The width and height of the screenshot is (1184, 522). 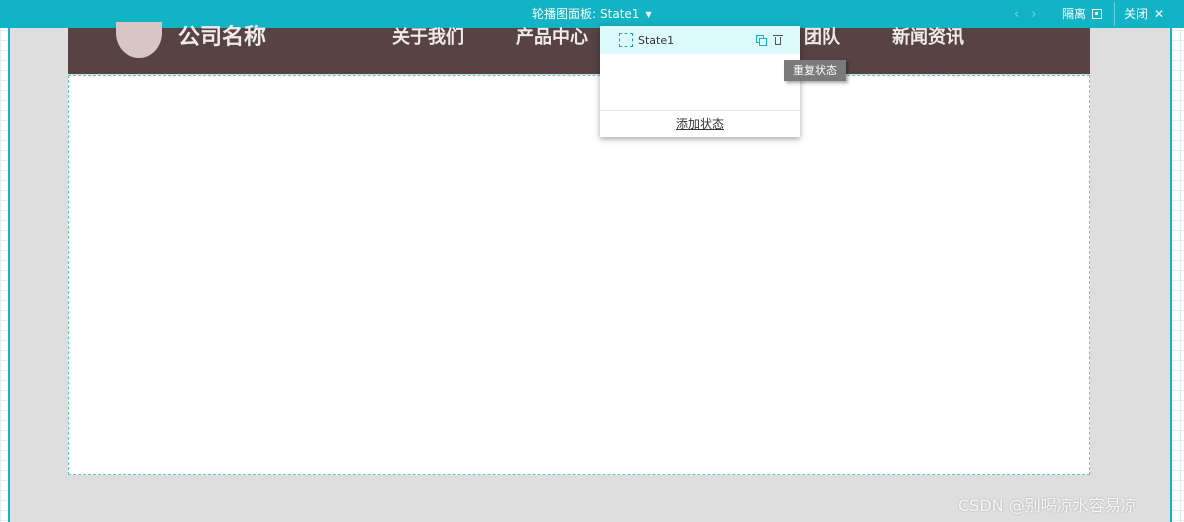 I want to click on state-nav-arrows: ‹ ›, so click(x=1025, y=14).